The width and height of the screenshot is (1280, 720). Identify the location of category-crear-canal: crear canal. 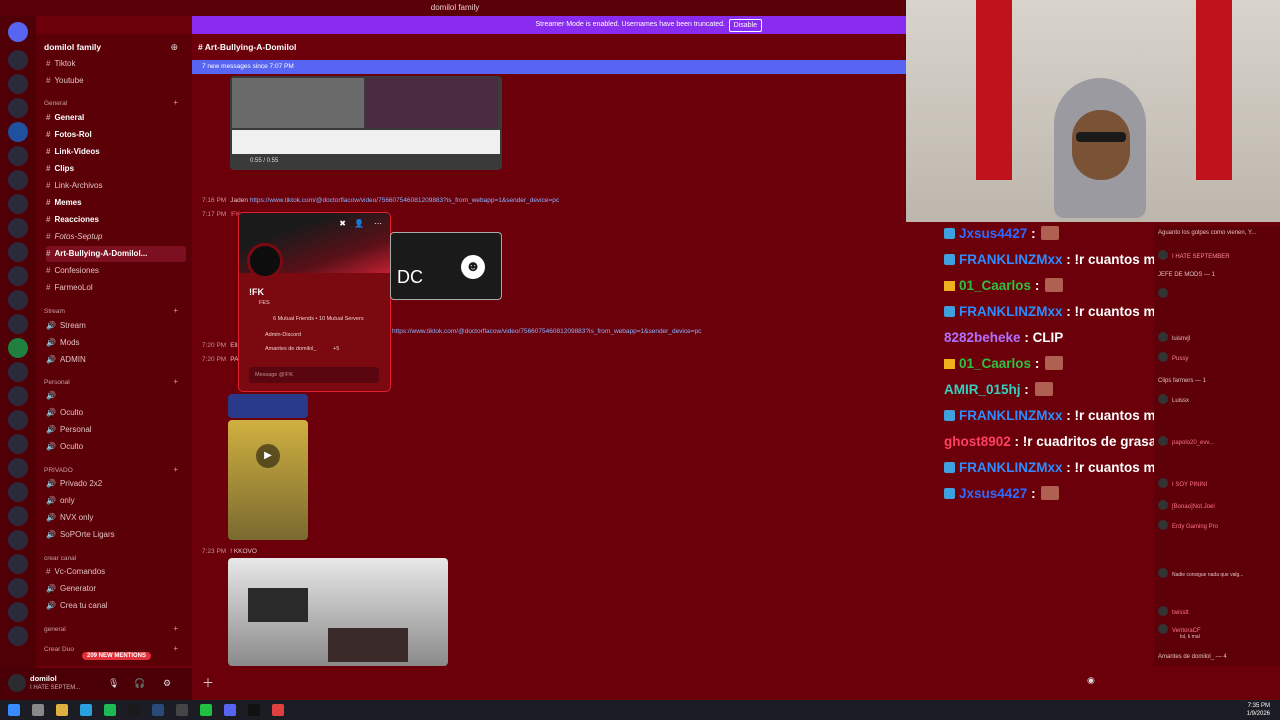
(60, 558).